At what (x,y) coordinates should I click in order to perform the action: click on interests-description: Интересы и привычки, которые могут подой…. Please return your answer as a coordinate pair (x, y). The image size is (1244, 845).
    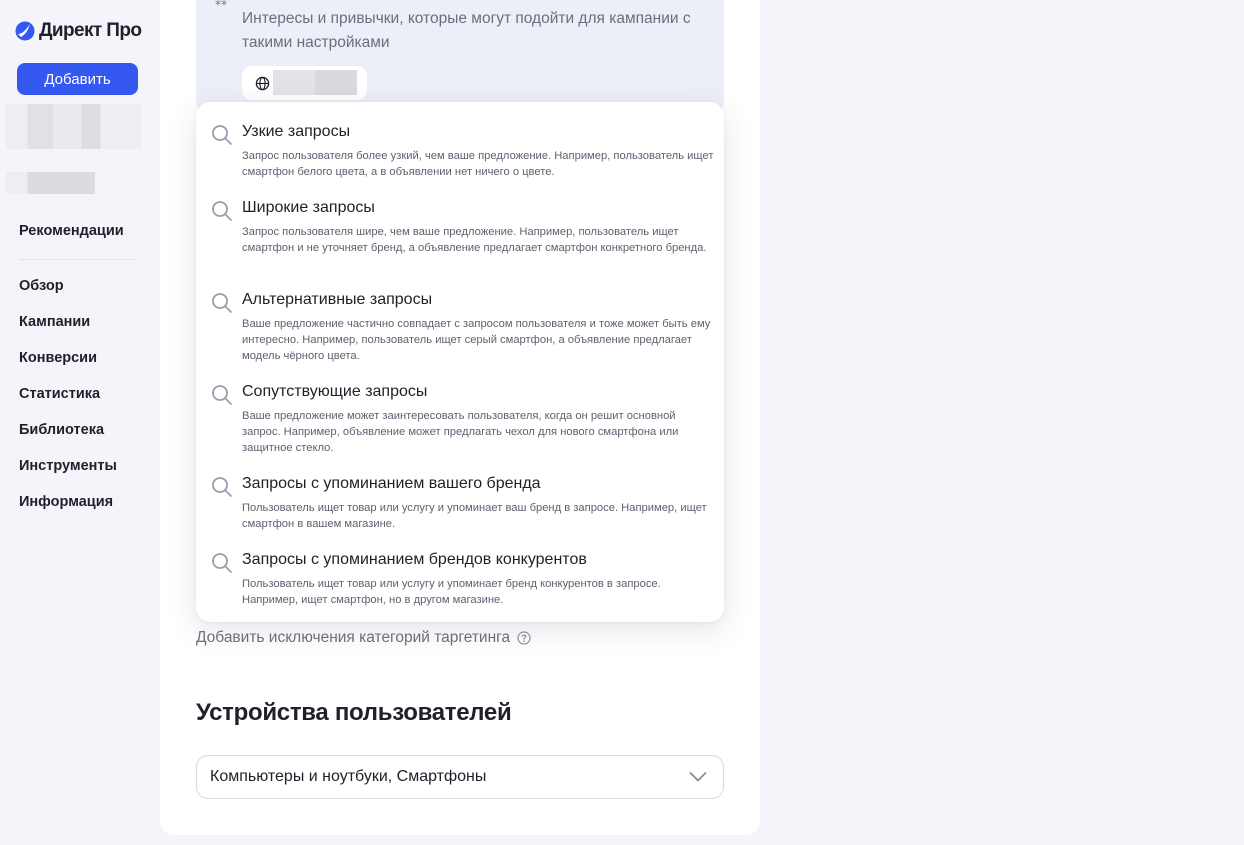
    Looking at the image, I should click on (466, 30).